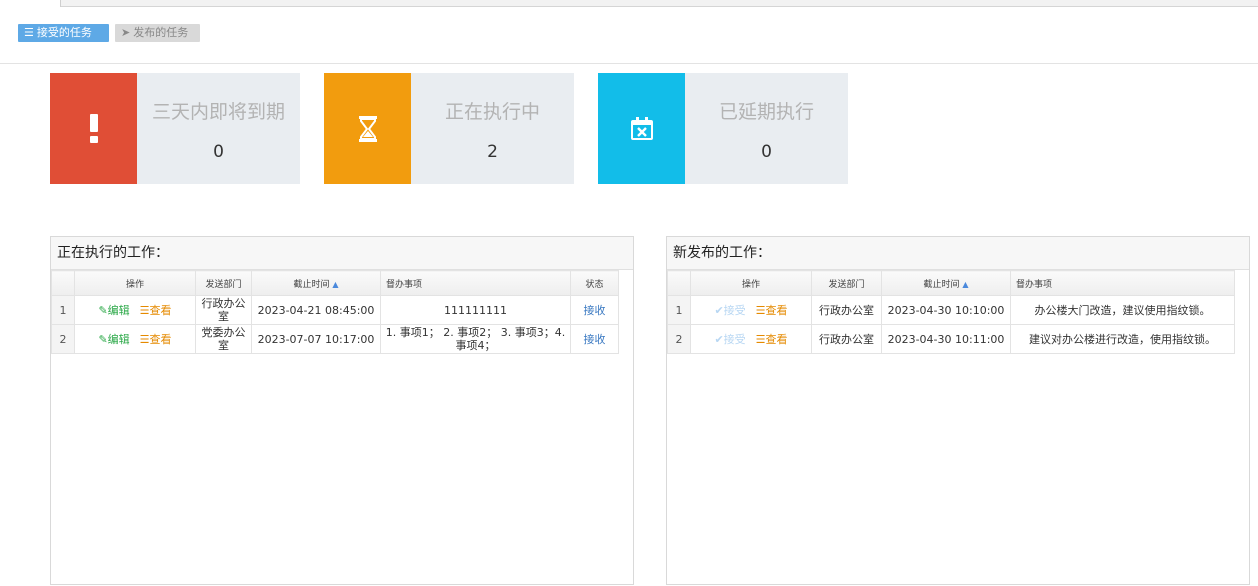  I want to click on dept-cell: 党委办公室, so click(223, 339).